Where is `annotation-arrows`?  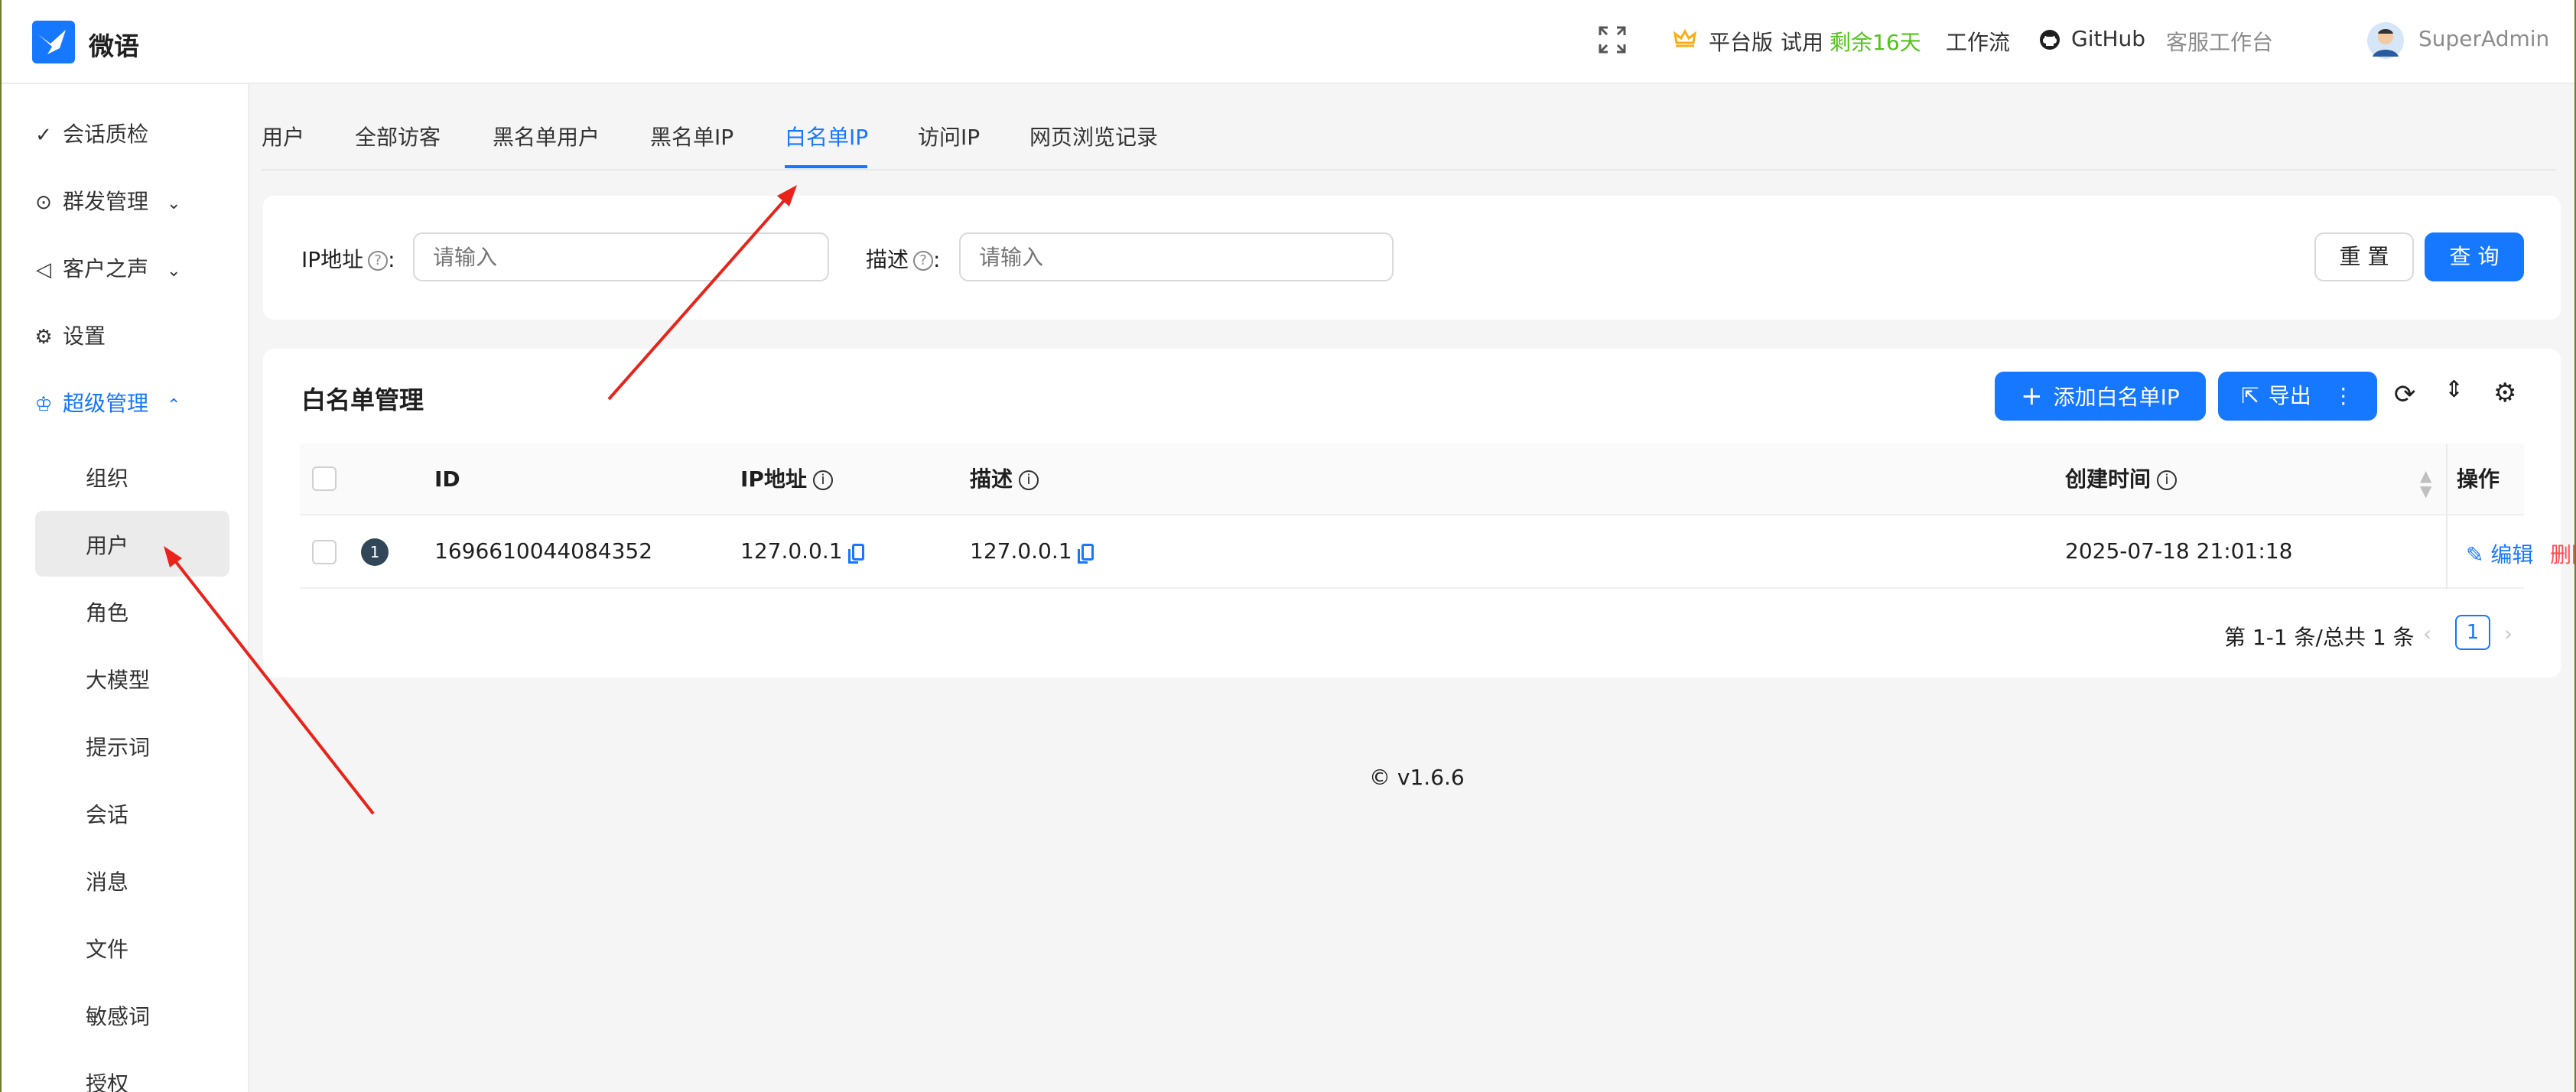
annotation-arrows is located at coordinates (480, 500).